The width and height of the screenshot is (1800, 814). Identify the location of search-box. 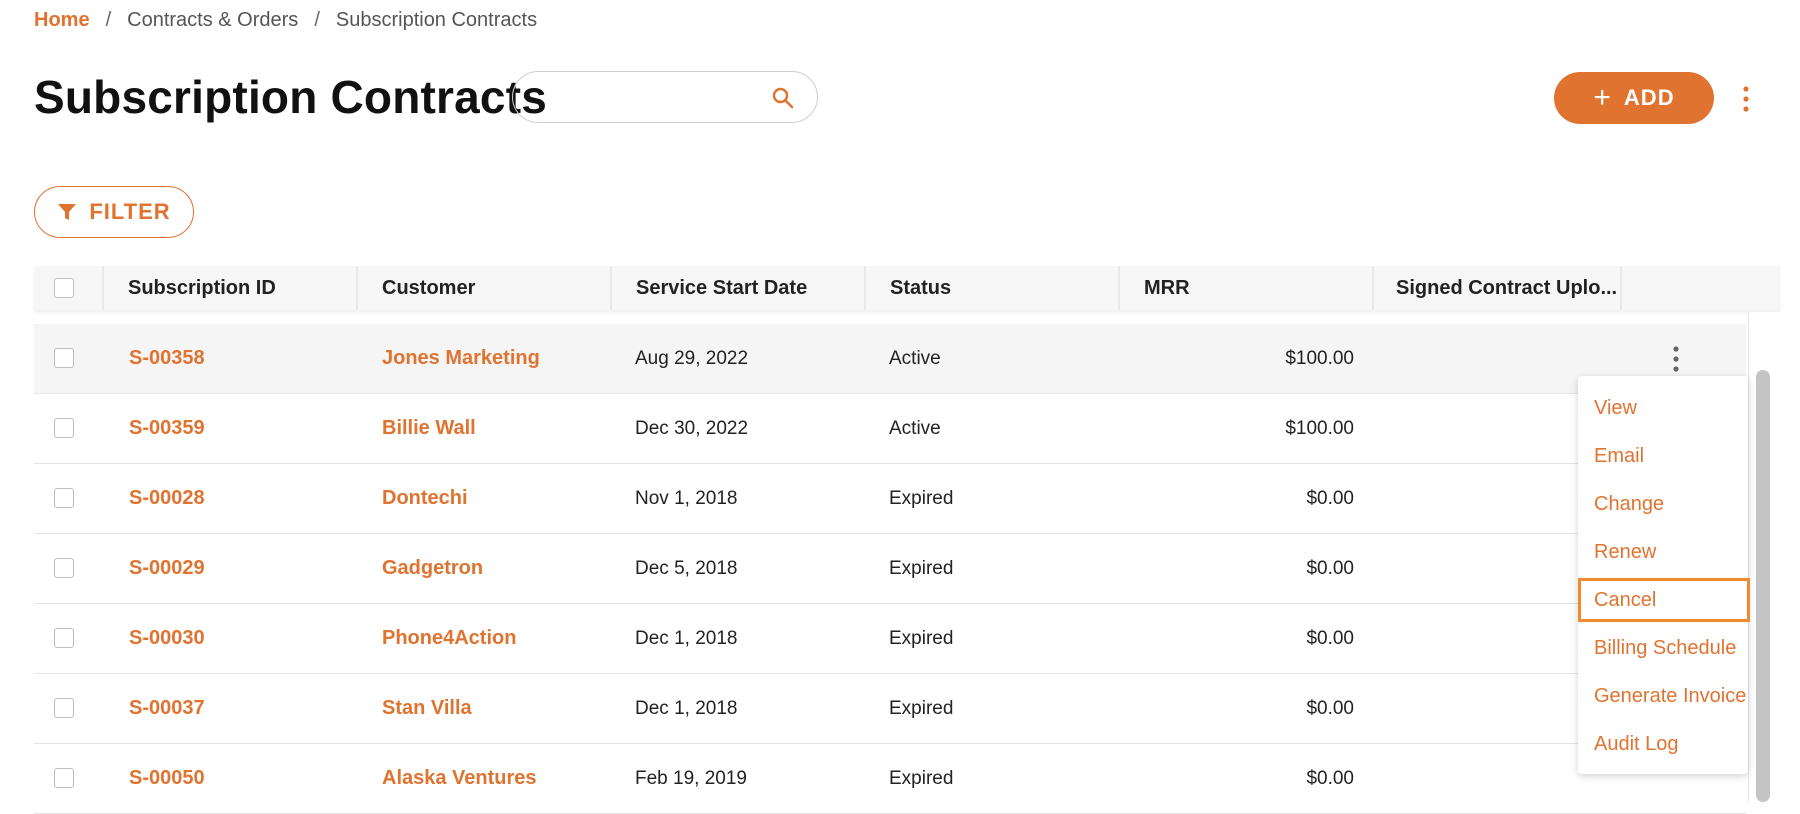
(665, 97).